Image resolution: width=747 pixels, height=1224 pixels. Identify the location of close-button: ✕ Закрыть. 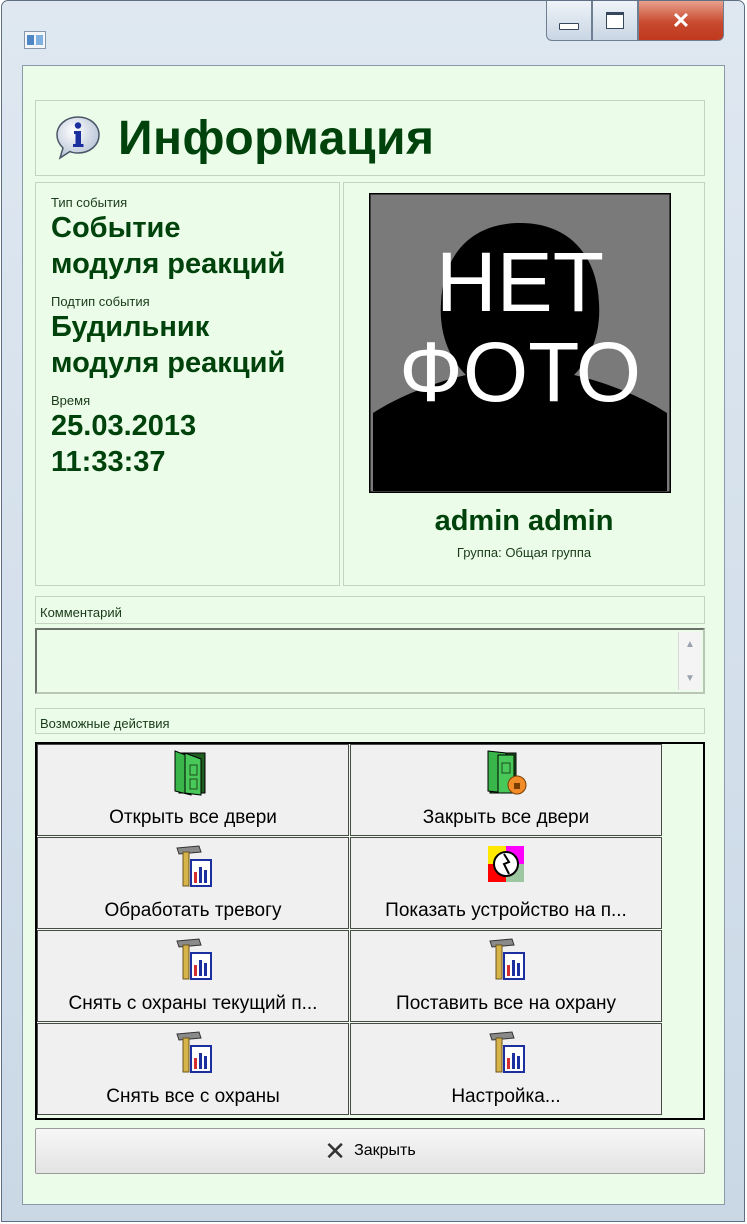
(370, 1151).